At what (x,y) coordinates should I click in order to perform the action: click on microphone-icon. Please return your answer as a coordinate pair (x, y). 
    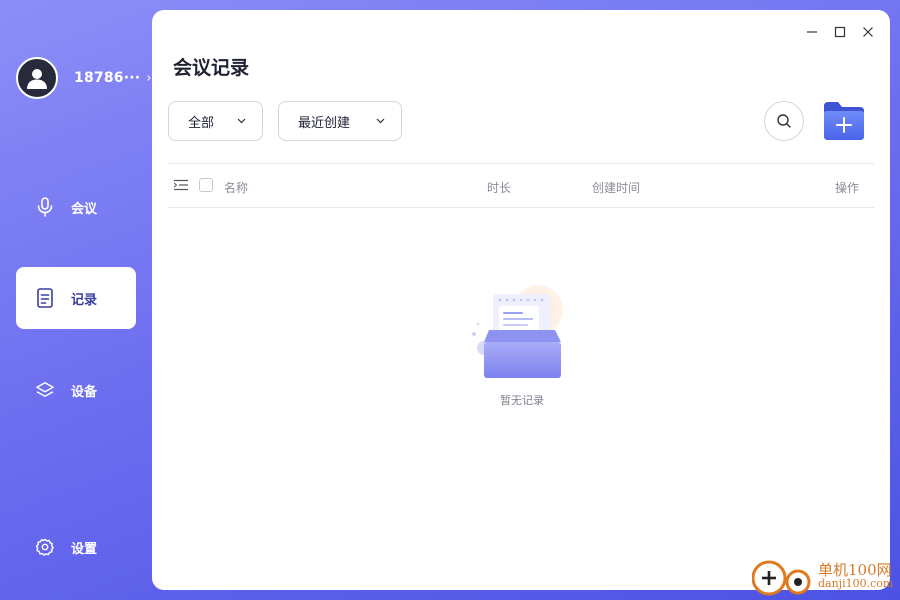
    Looking at the image, I should click on (45, 207).